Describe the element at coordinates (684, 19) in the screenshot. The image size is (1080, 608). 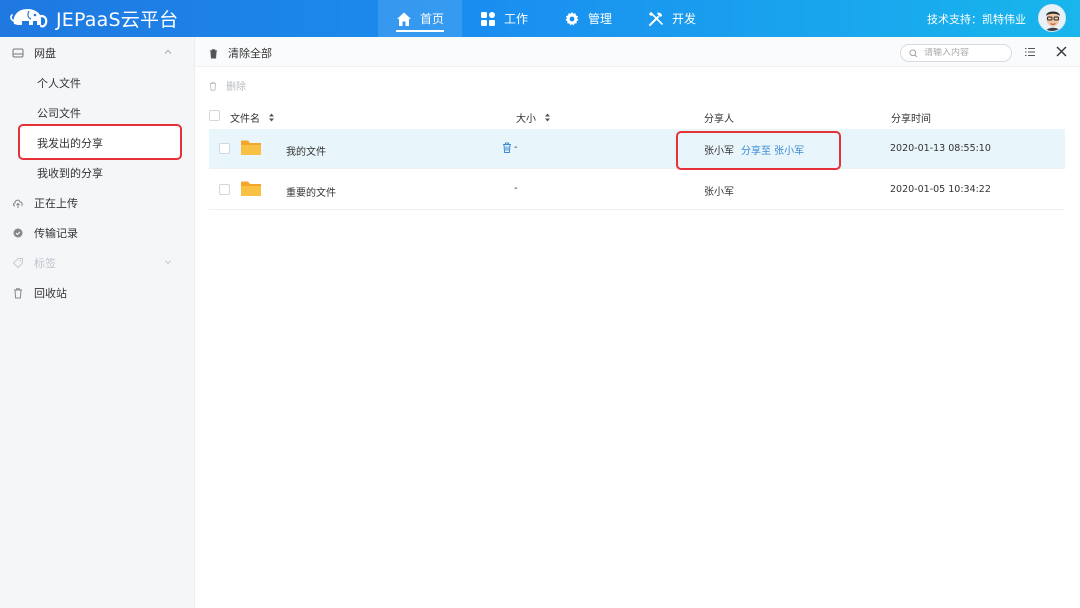
I see `nav-develop-label: 开发` at that location.